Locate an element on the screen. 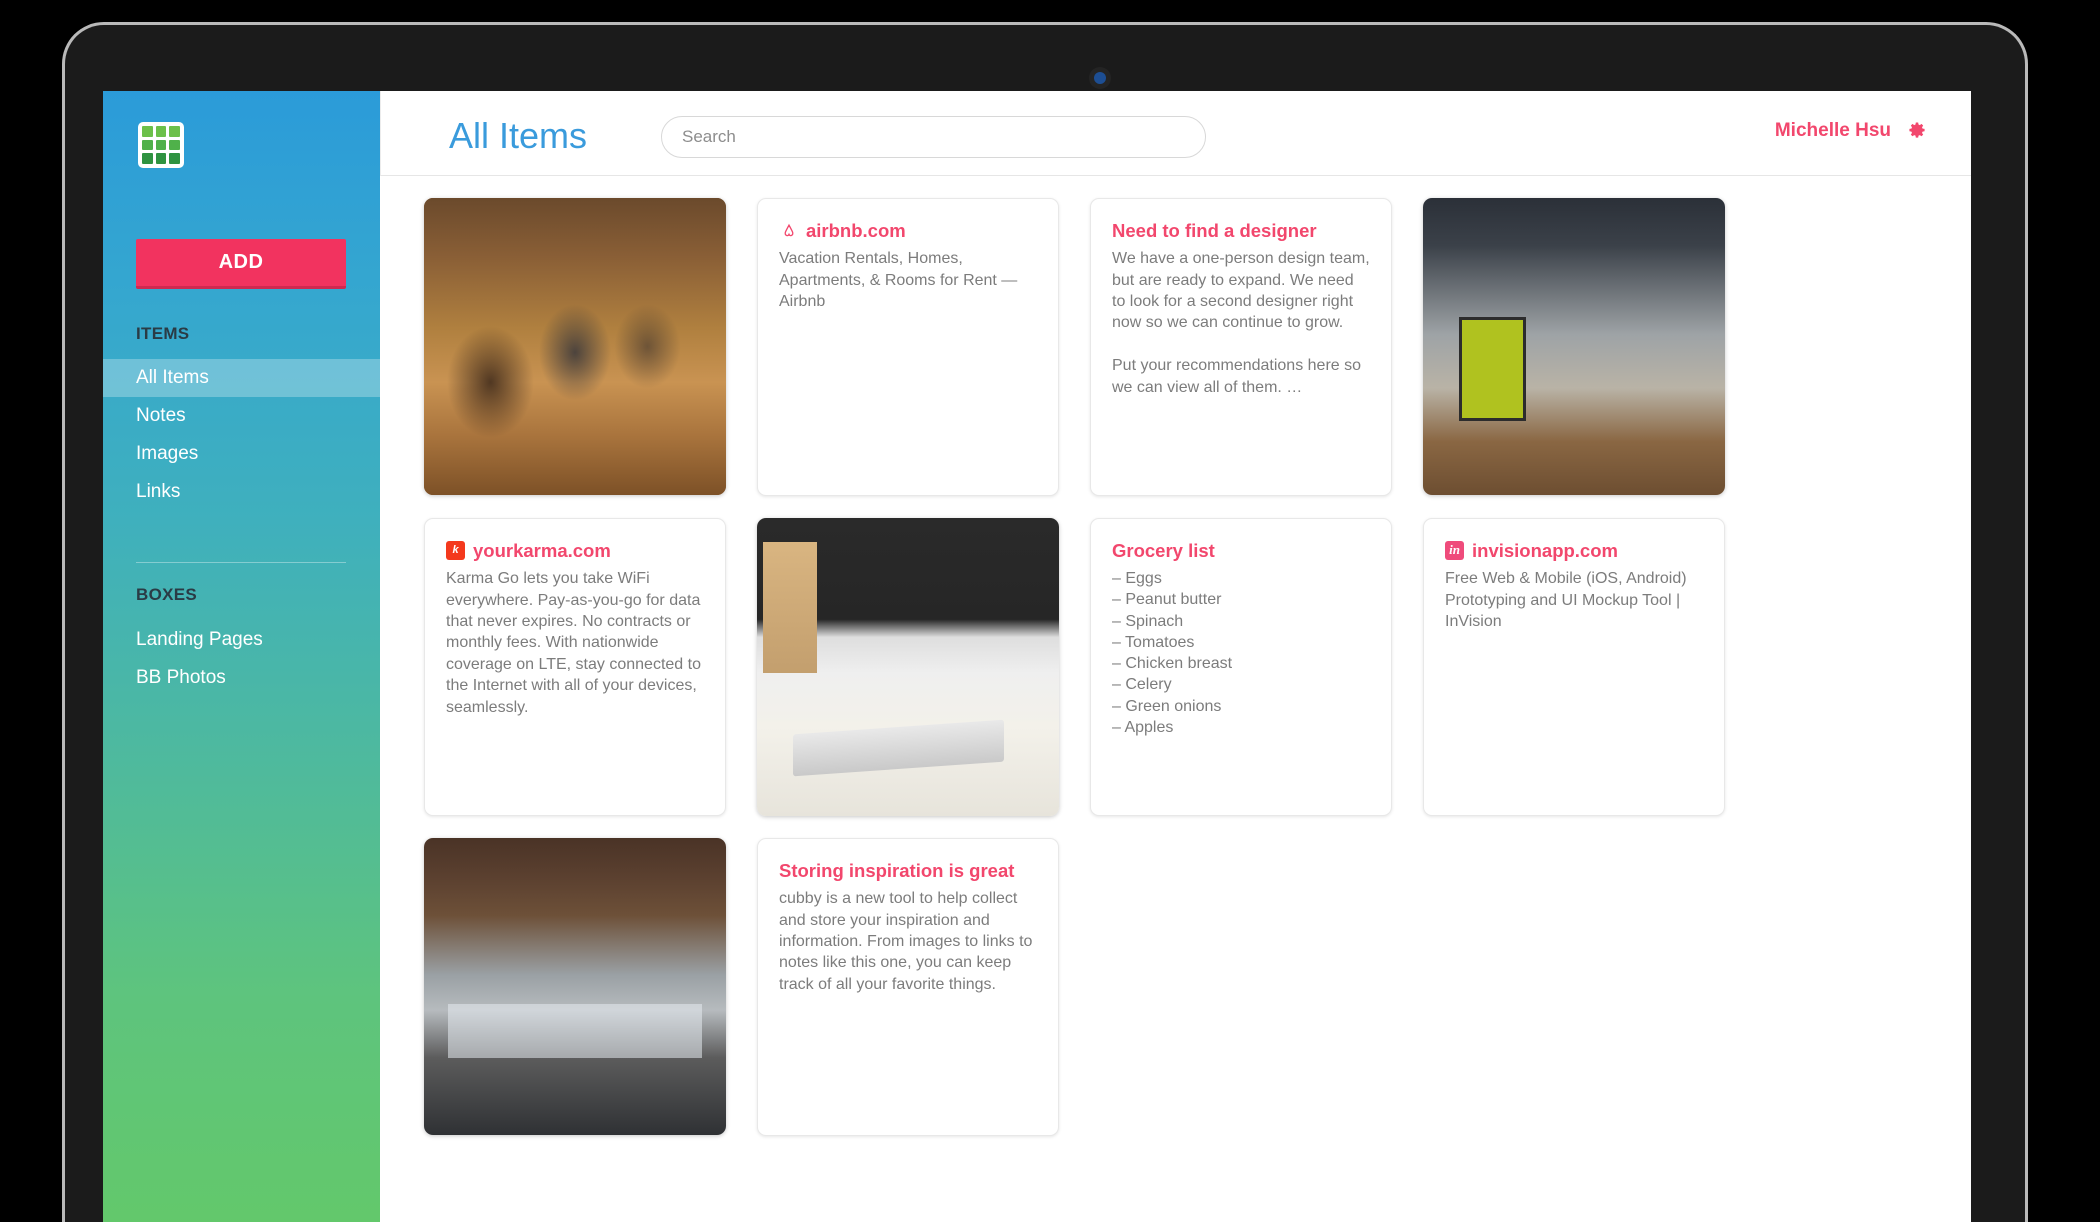  card-title-text: Storing inspiration is great is located at coordinates (897, 870).